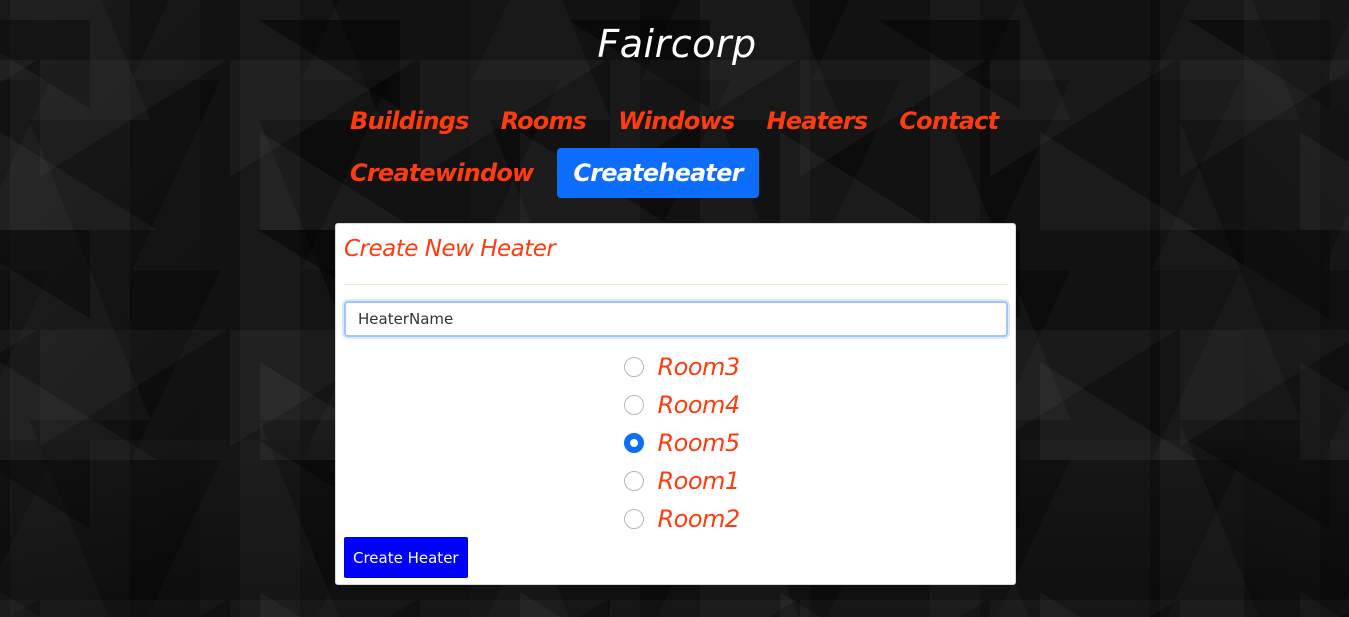 This screenshot has height=617, width=1349. Describe the element at coordinates (450, 249) in the screenshot. I see `form-title: Create New Heater` at that location.